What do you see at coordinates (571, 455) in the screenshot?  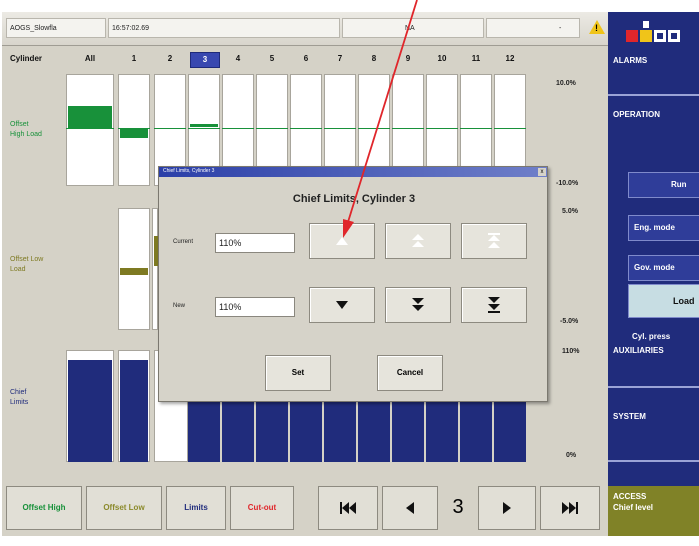 I see `chief-limits-min: 0%` at bounding box center [571, 455].